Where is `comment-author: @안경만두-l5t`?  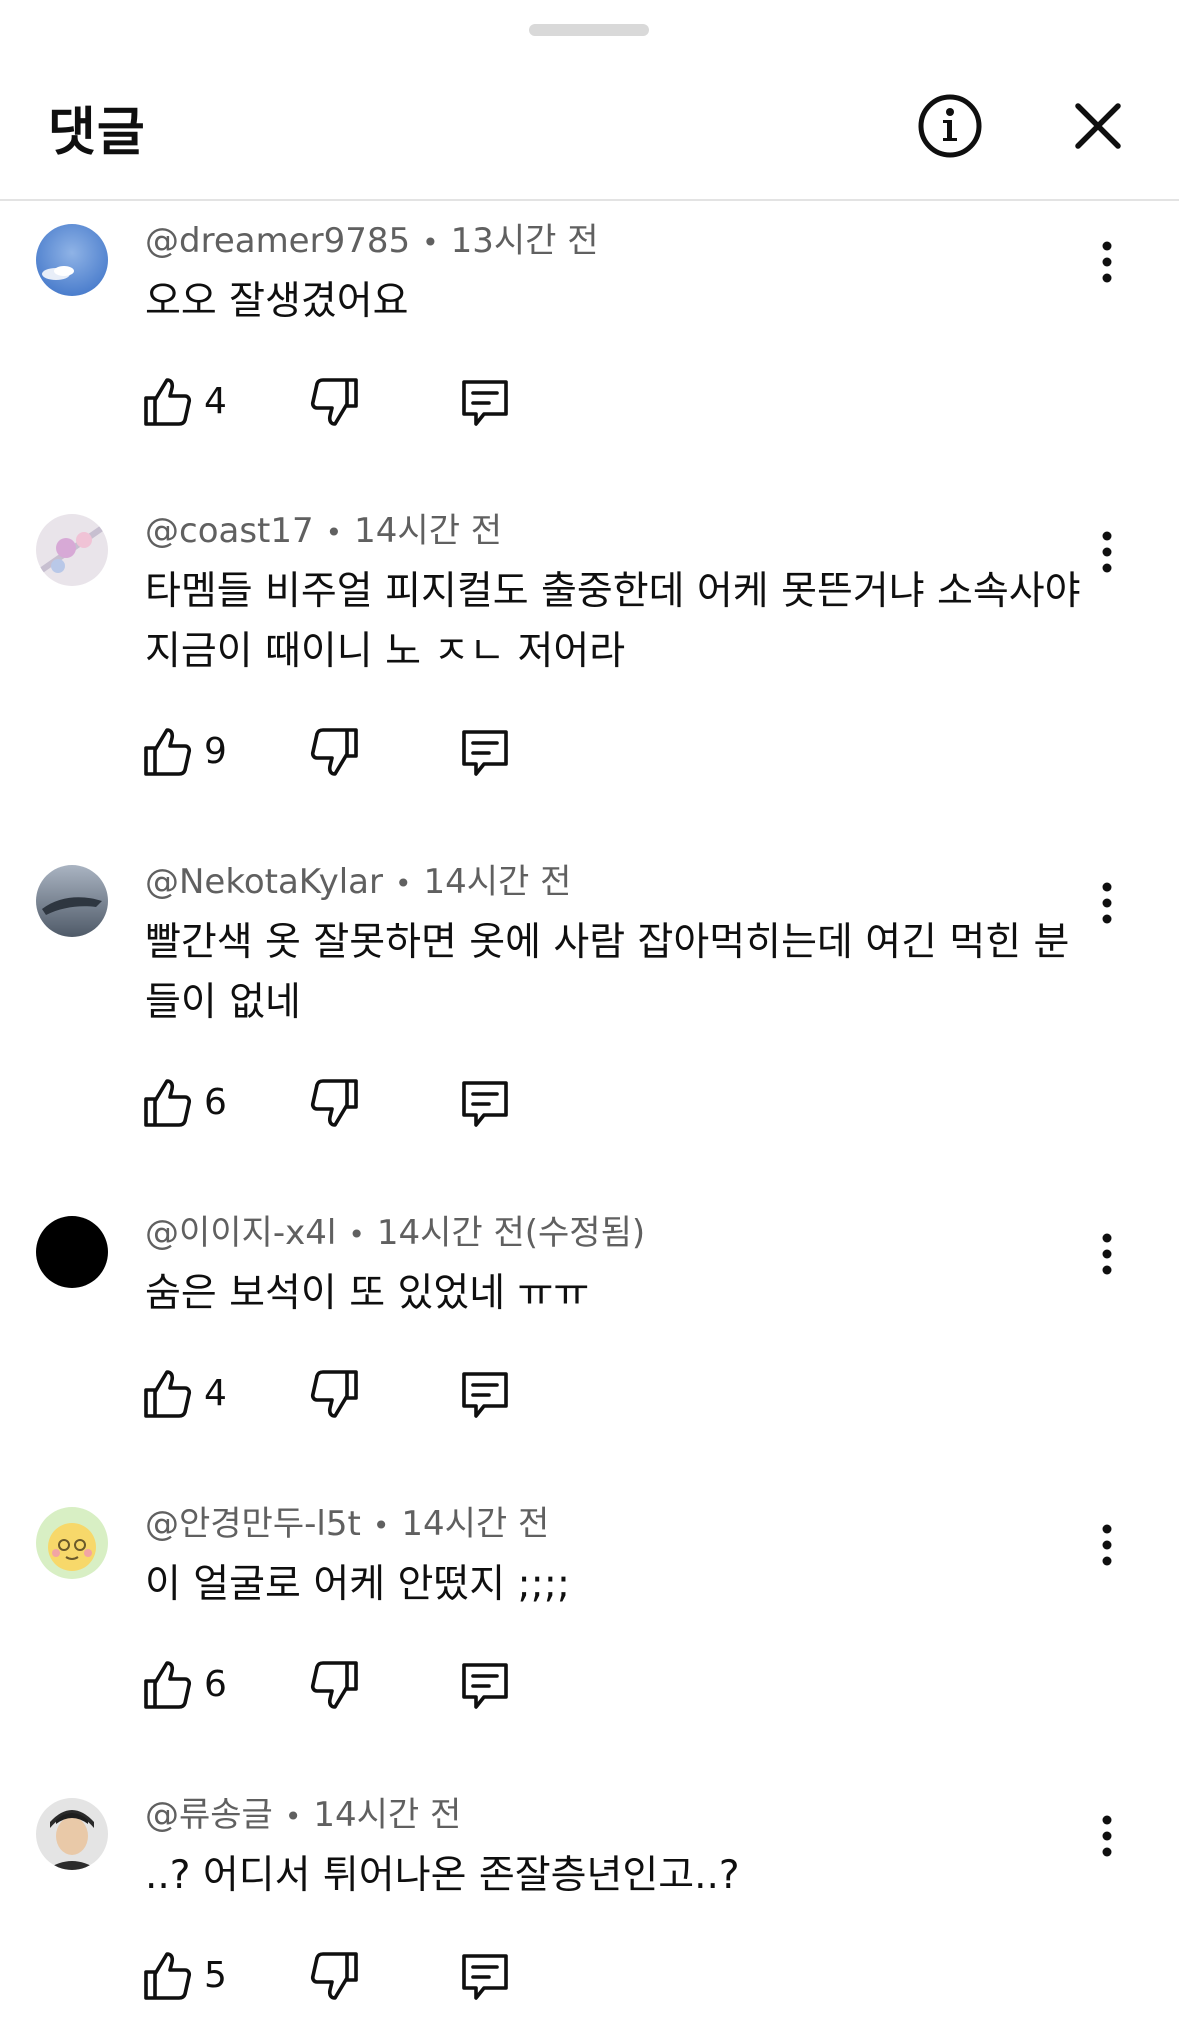 comment-author: @안경만두-l5t is located at coordinates (253, 1524).